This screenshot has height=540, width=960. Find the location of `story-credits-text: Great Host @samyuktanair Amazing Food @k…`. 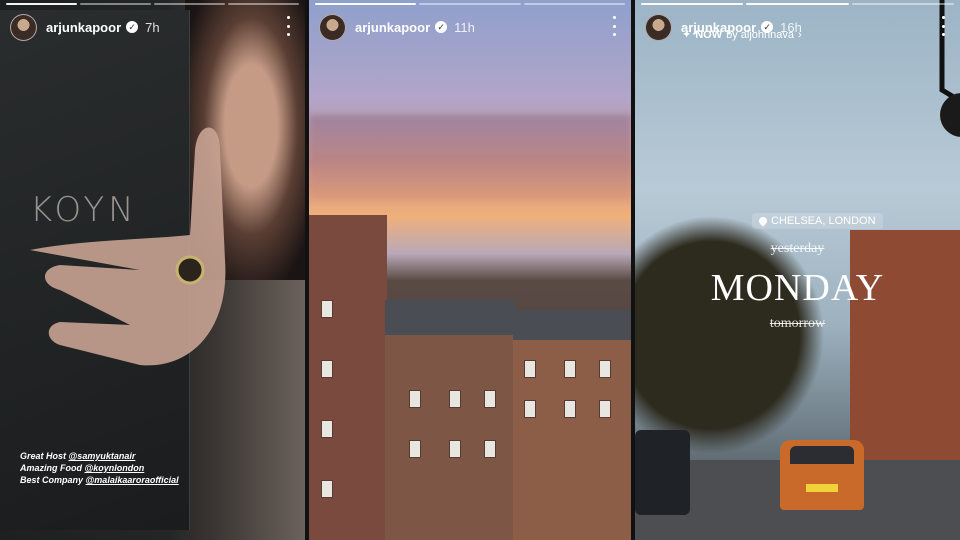

story-credits-text: Great Host @samyuktanair Amazing Food @k… is located at coordinates (99, 468).